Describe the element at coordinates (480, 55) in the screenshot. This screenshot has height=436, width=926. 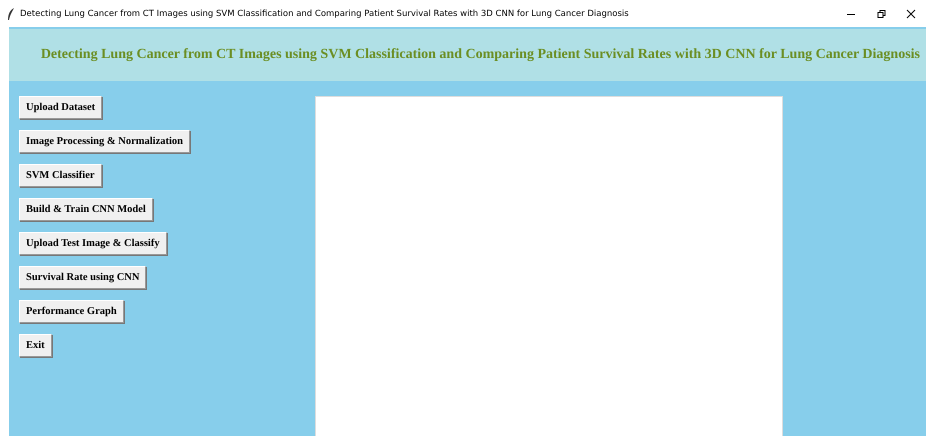
I see `app-title: Detecting Lung Cancer from CT Images using SVM Classification and Comparing Patient Survival Rates with 3D CNN for Lung Cancer Diagnosis` at that location.